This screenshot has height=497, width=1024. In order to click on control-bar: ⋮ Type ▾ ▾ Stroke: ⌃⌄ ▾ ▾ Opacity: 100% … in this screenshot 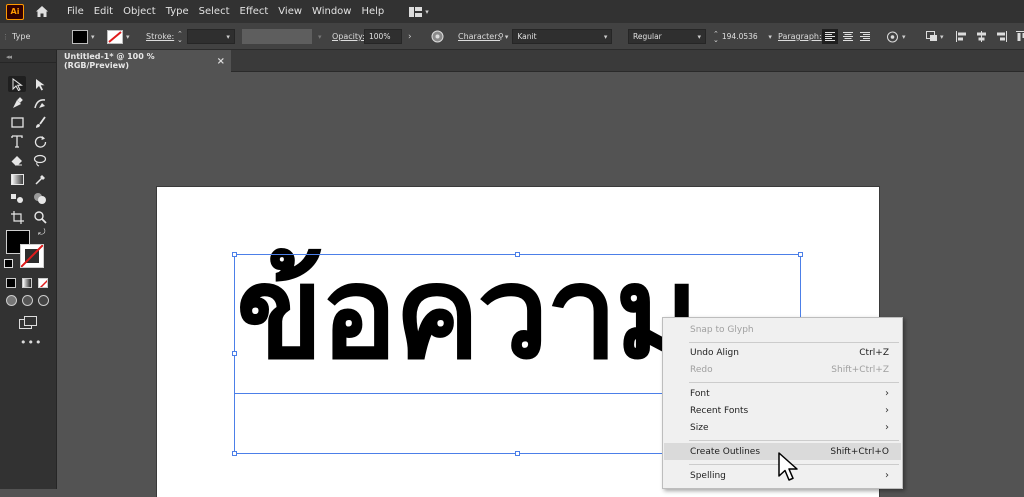, I will do `click(512, 36)`.